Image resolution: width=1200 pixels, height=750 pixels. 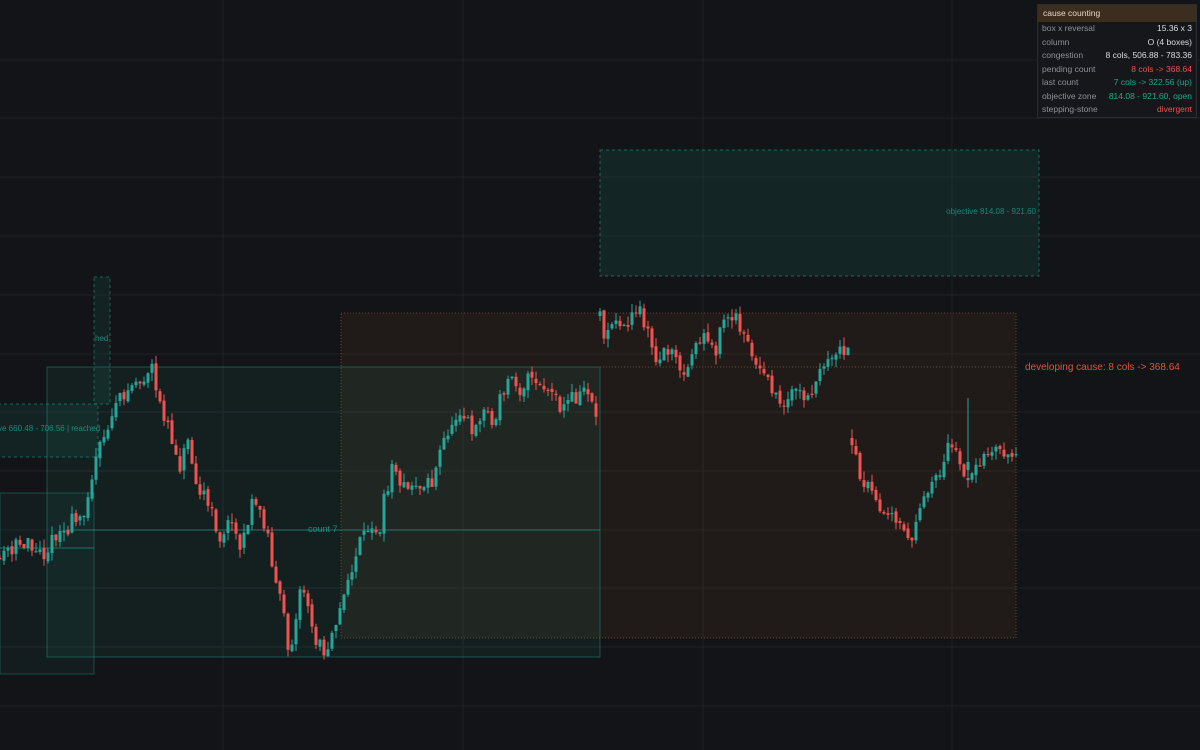 I want to click on panel-value: O (4 boxes), so click(x=1169, y=41).